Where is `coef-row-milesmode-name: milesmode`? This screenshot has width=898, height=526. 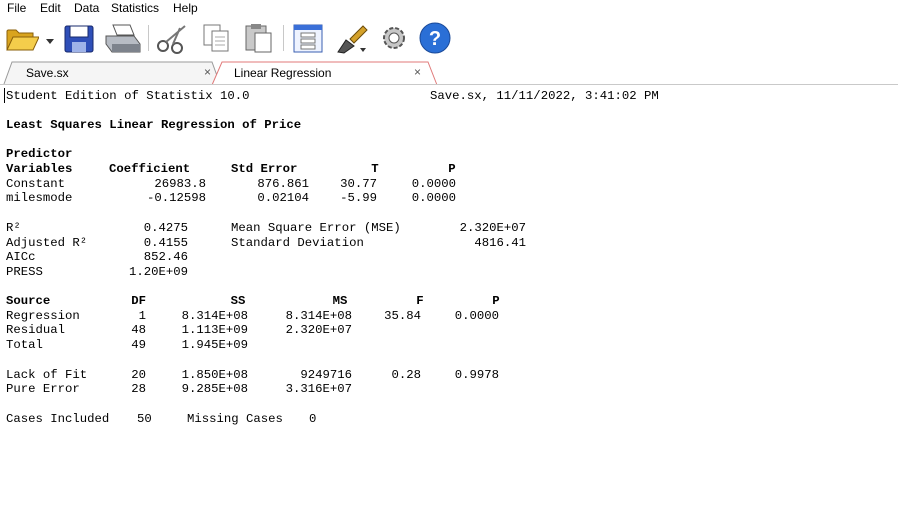 coef-row-milesmode-name: milesmode is located at coordinates (39, 198).